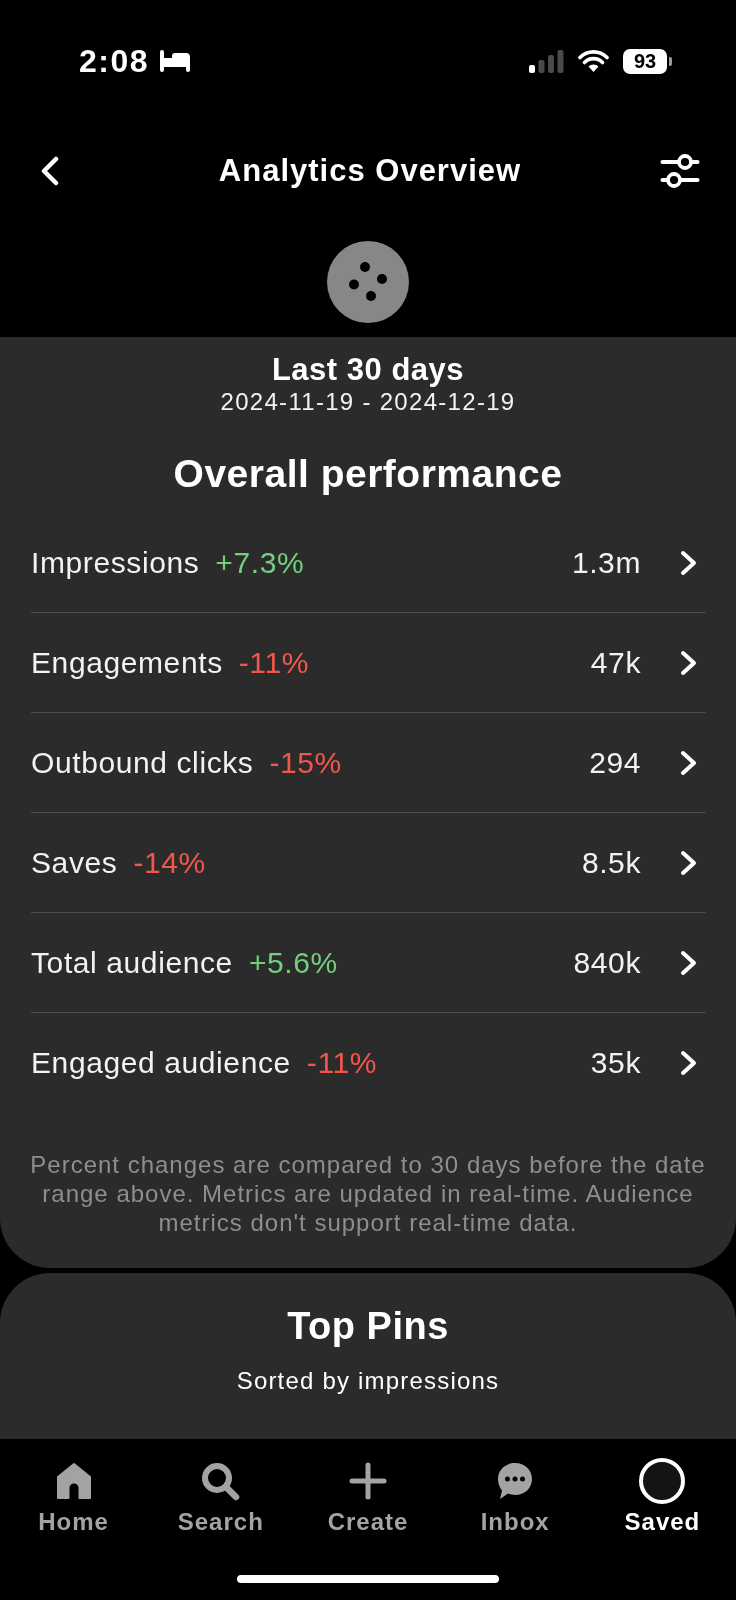 The height and width of the screenshot is (1600, 736). Describe the element at coordinates (368, 402) in the screenshot. I see `date-range: 2024-11-19 - 2024-12-19` at that location.